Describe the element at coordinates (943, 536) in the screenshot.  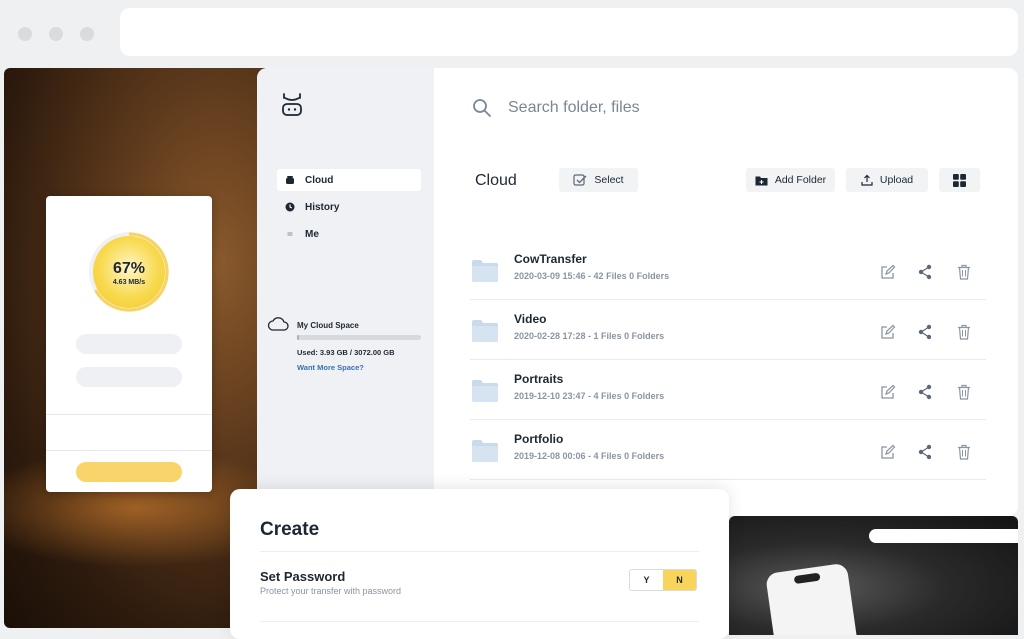
I see `decorative-bar` at that location.